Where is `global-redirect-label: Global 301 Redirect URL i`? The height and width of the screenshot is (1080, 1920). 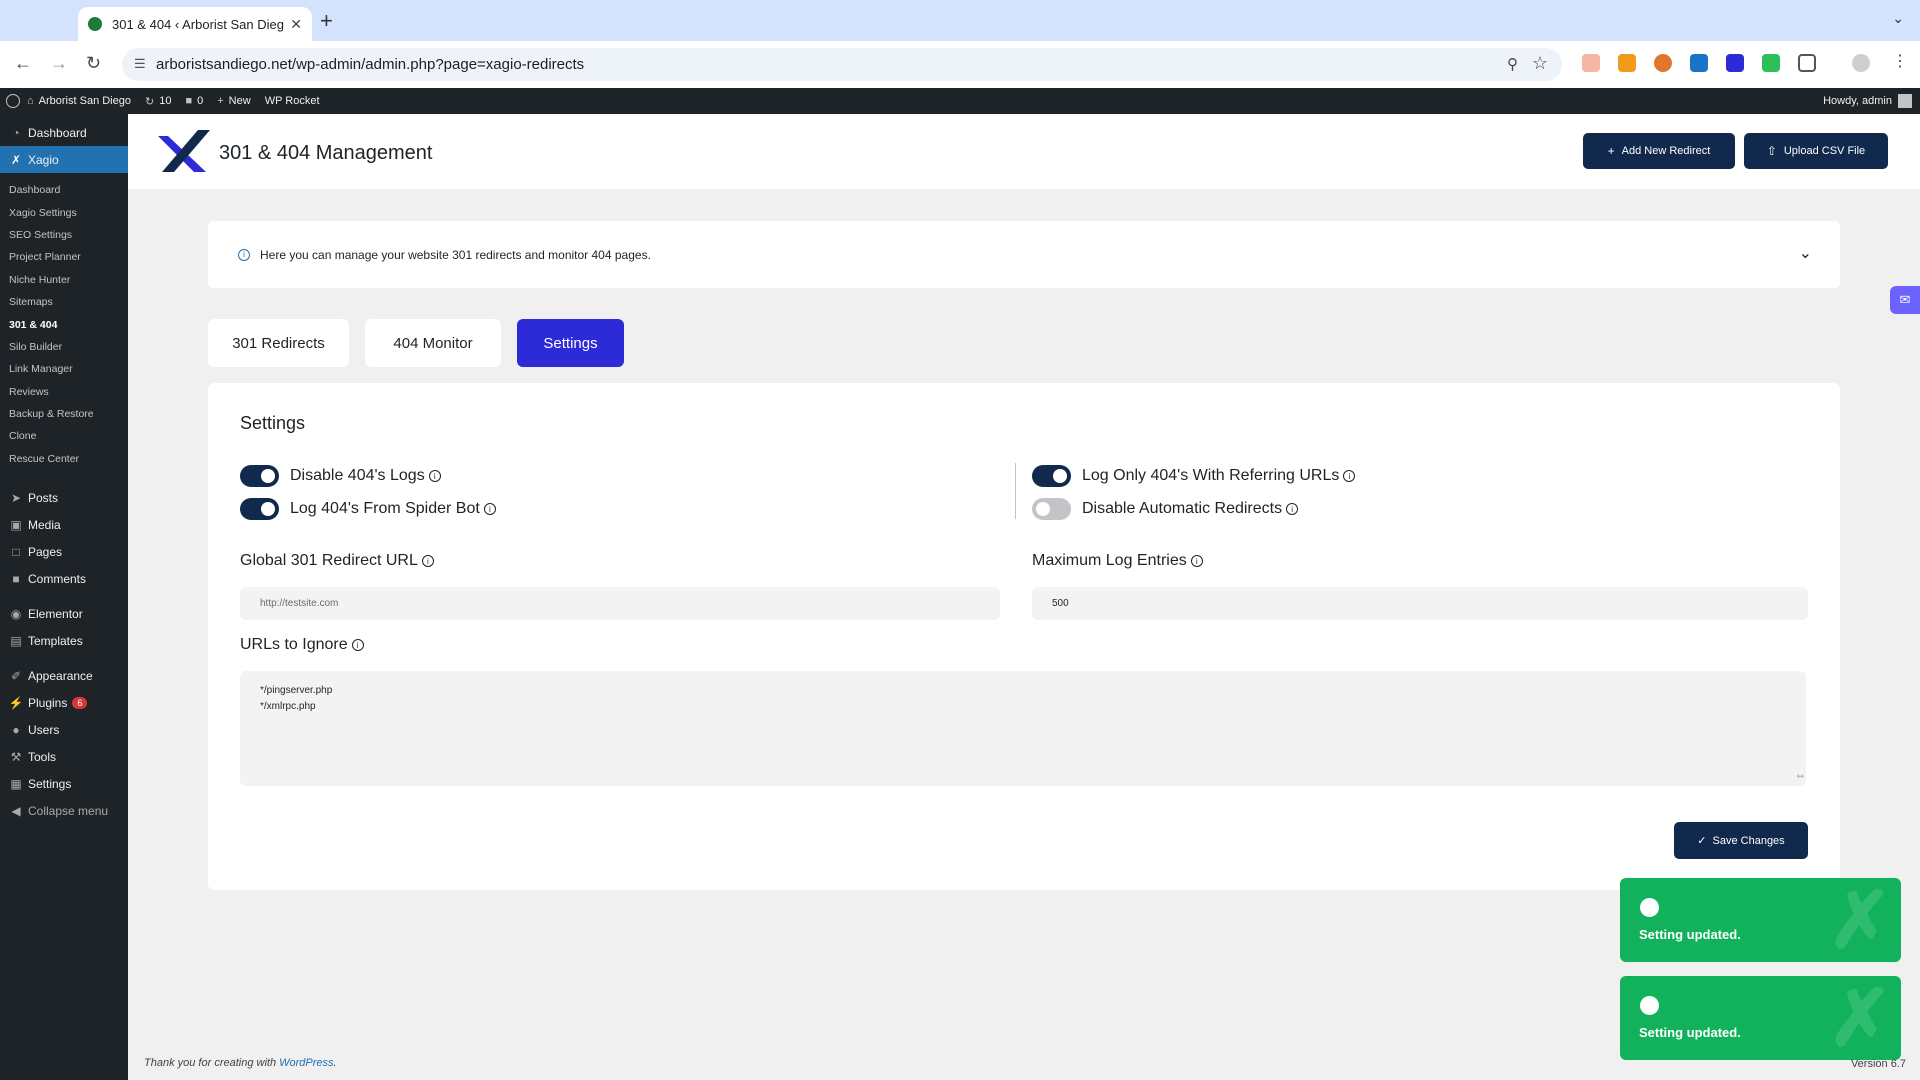
global-redirect-label: Global 301 Redirect URL i is located at coordinates (337, 561).